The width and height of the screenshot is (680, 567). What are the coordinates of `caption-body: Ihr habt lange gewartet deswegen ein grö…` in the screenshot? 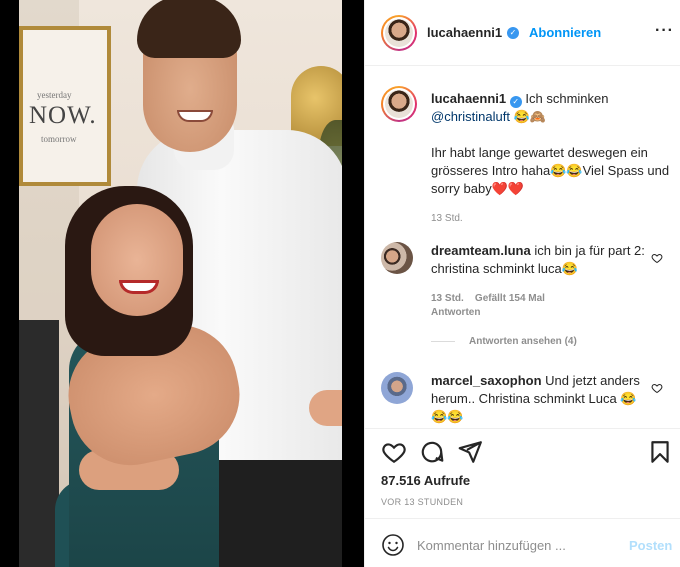 It's located at (550, 170).